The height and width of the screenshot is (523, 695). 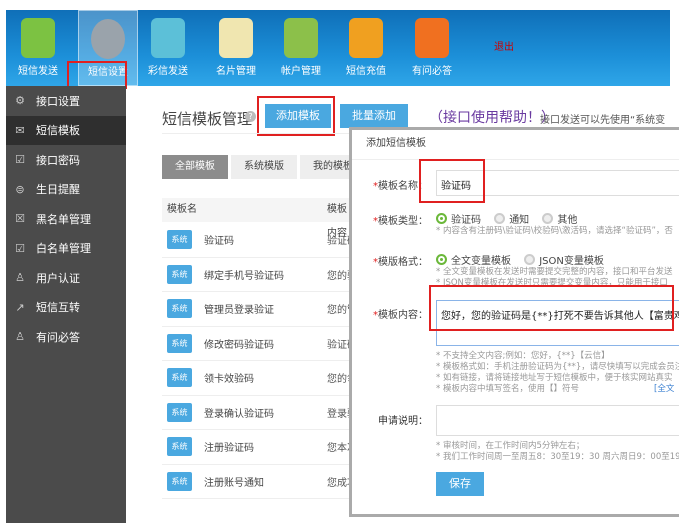 I want to click on table-row: 系统登录确认验证码登录验, so click(x=257, y=413).